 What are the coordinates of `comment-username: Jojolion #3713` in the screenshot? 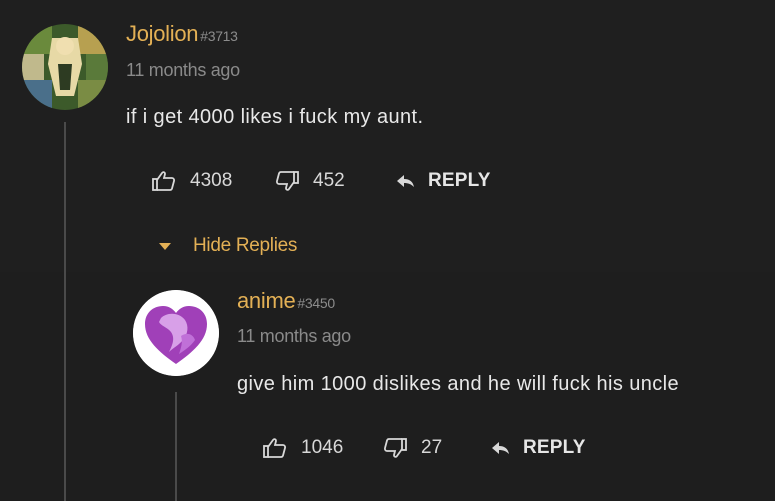 It's located at (182, 34).